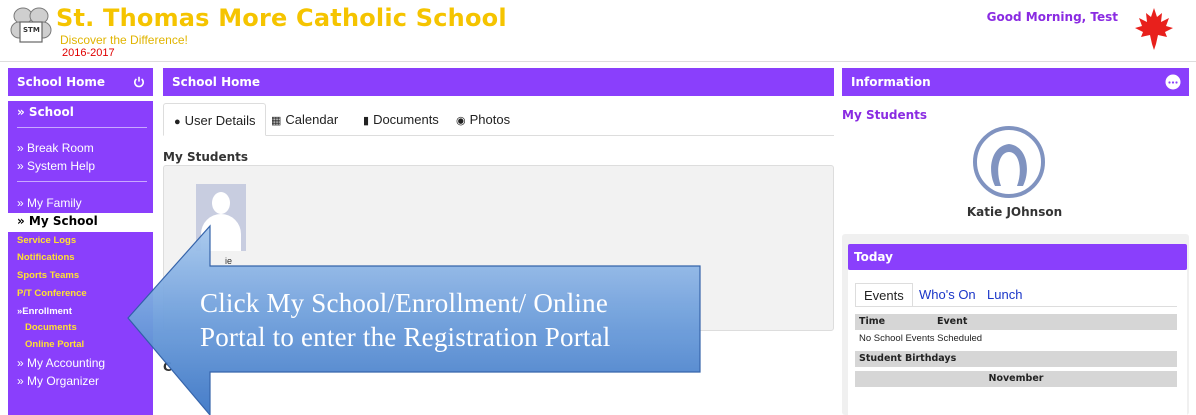  What do you see at coordinates (1016, 379) in the screenshot?
I see `birthdays-month: November` at bounding box center [1016, 379].